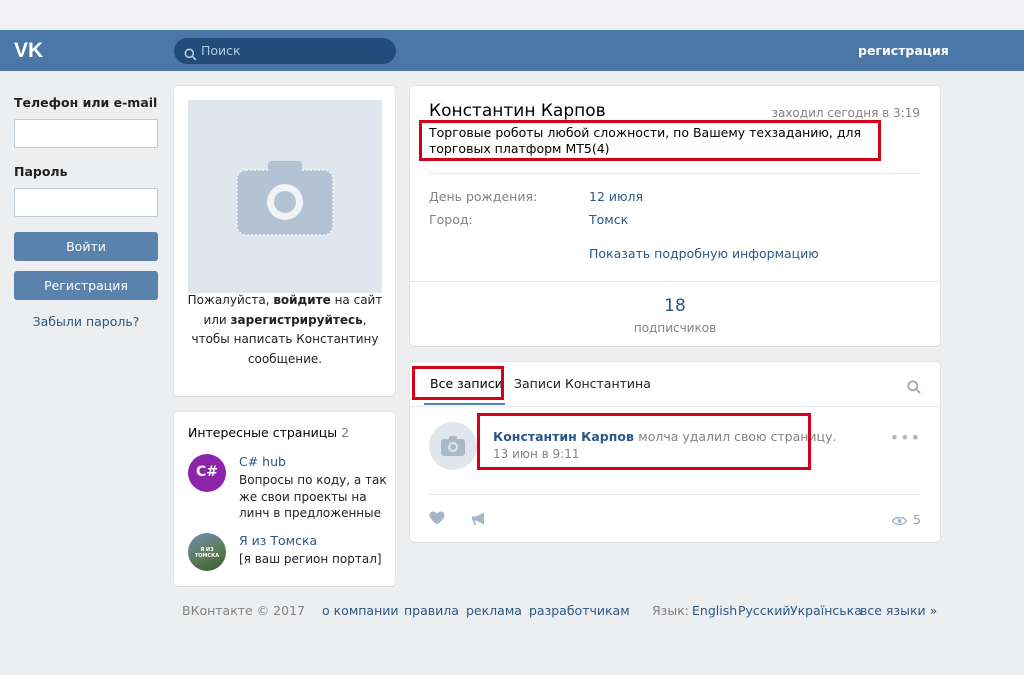 Image resolution: width=1024 pixels, height=675 pixels. What do you see at coordinates (190, 52) in the screenshot?
I see `search-icon` at bounding box center [190, 52].